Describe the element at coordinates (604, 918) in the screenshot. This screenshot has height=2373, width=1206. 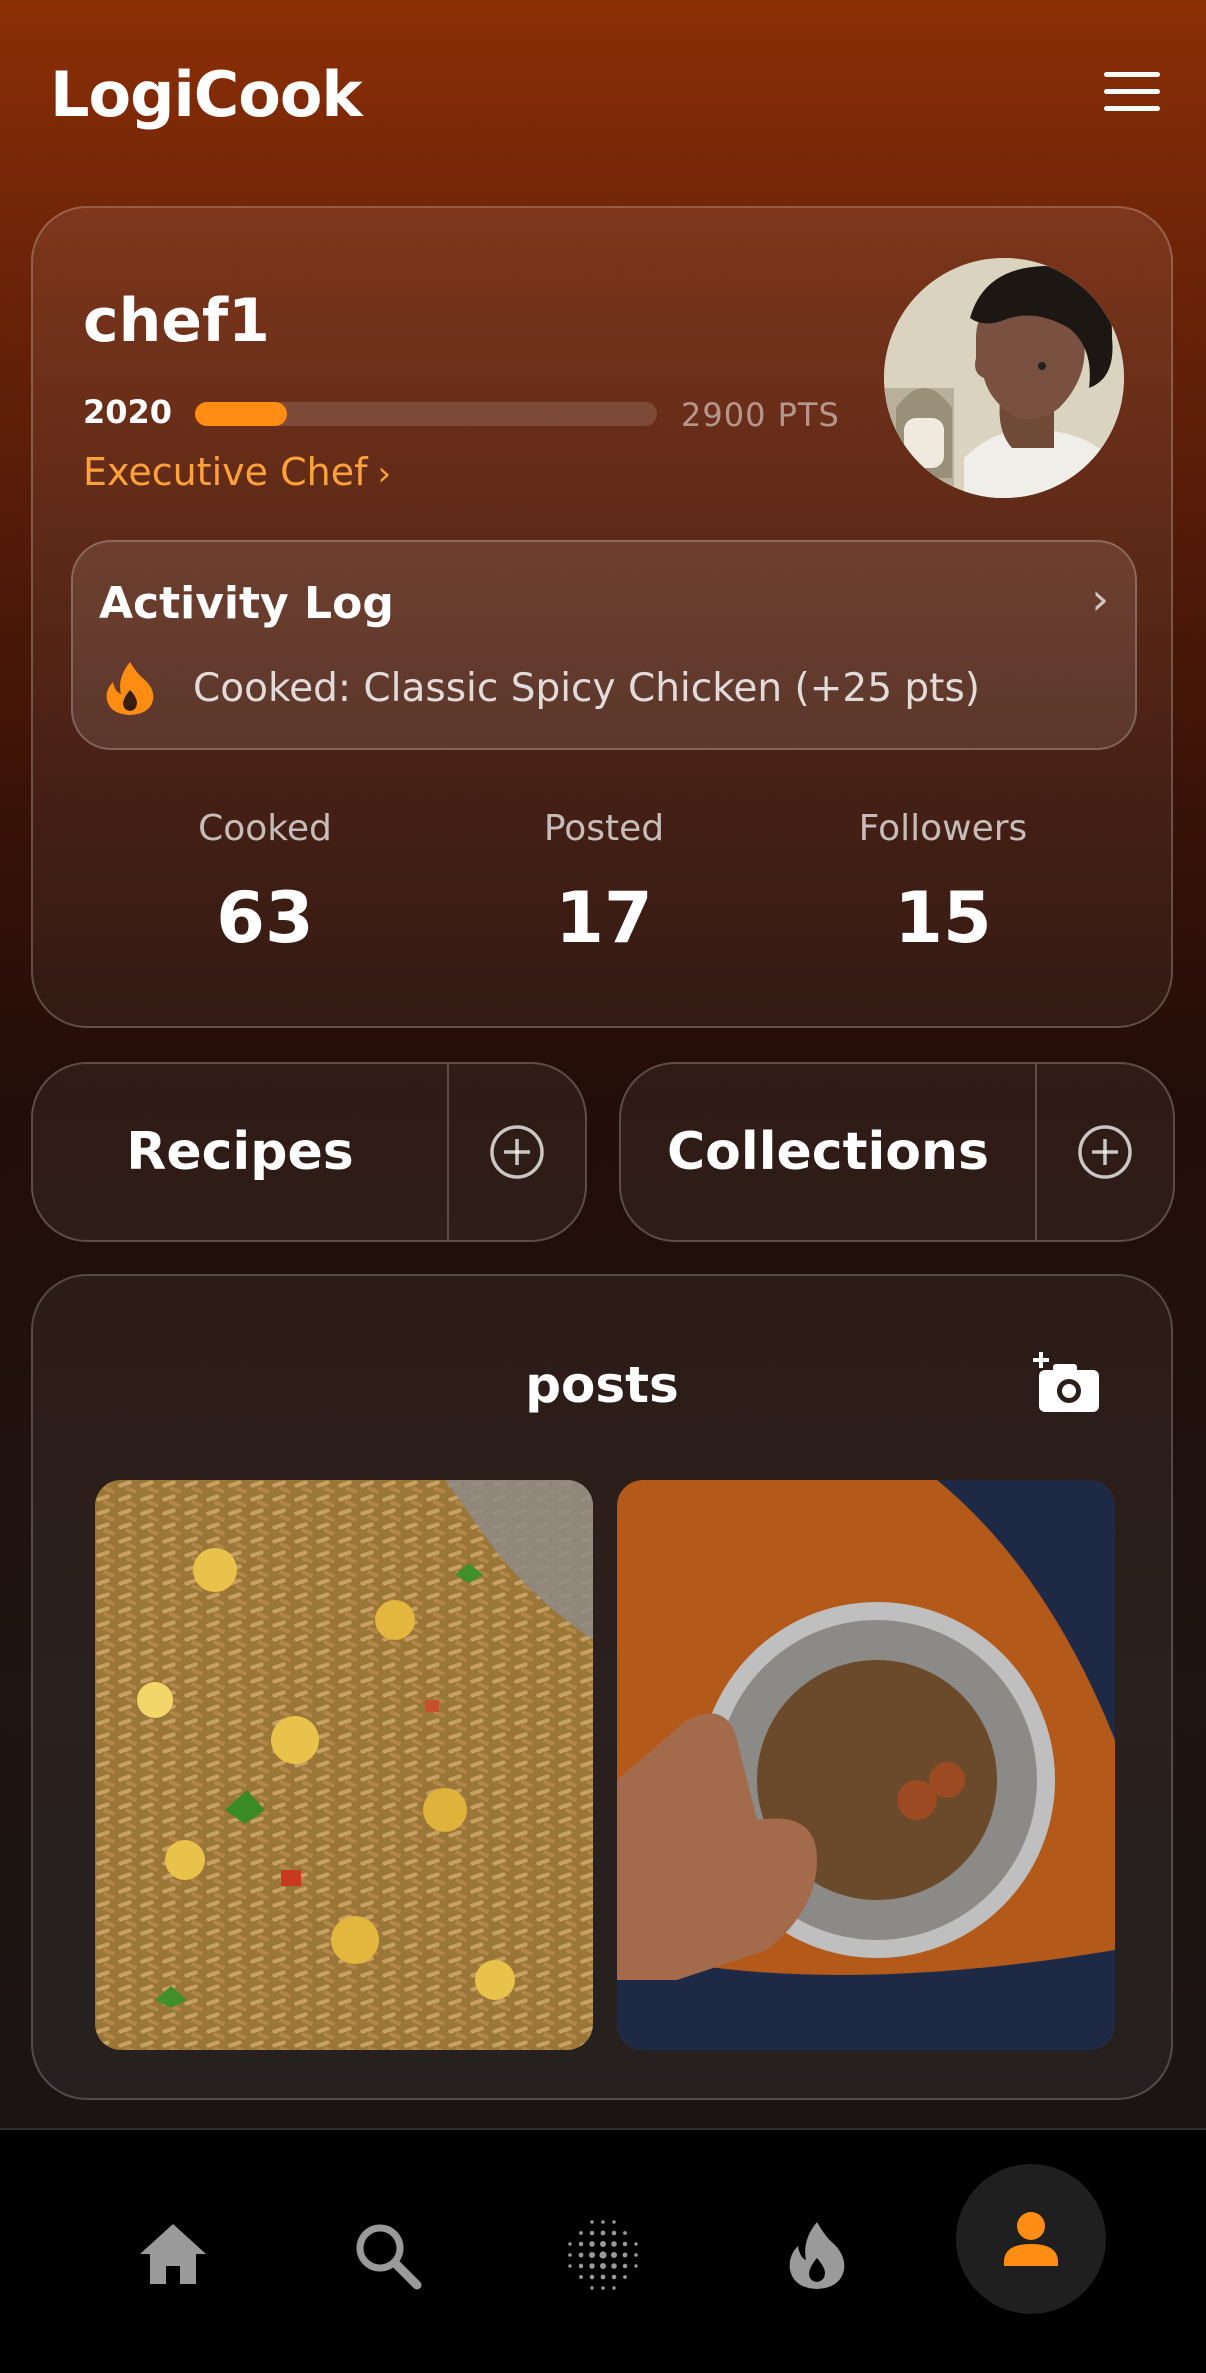
I see `stat-value: 17` at that location.